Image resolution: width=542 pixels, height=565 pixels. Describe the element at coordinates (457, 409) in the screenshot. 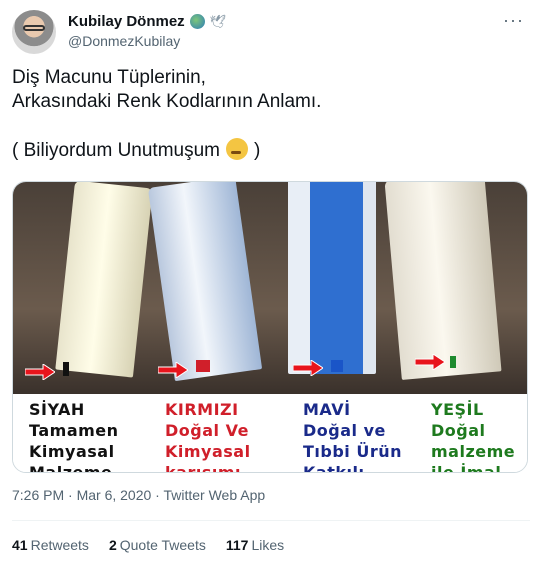

I see `legend-title: YEŞİL` at that location.